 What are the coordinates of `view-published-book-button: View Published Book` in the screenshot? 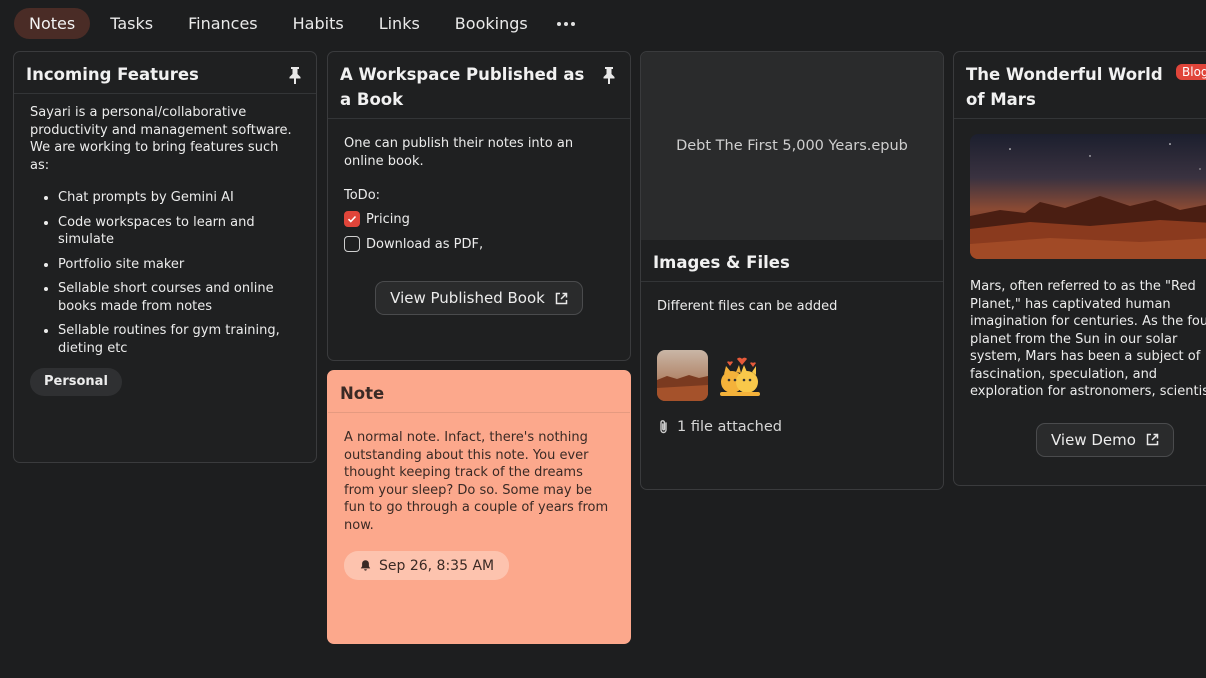 It's located at (479, 298).